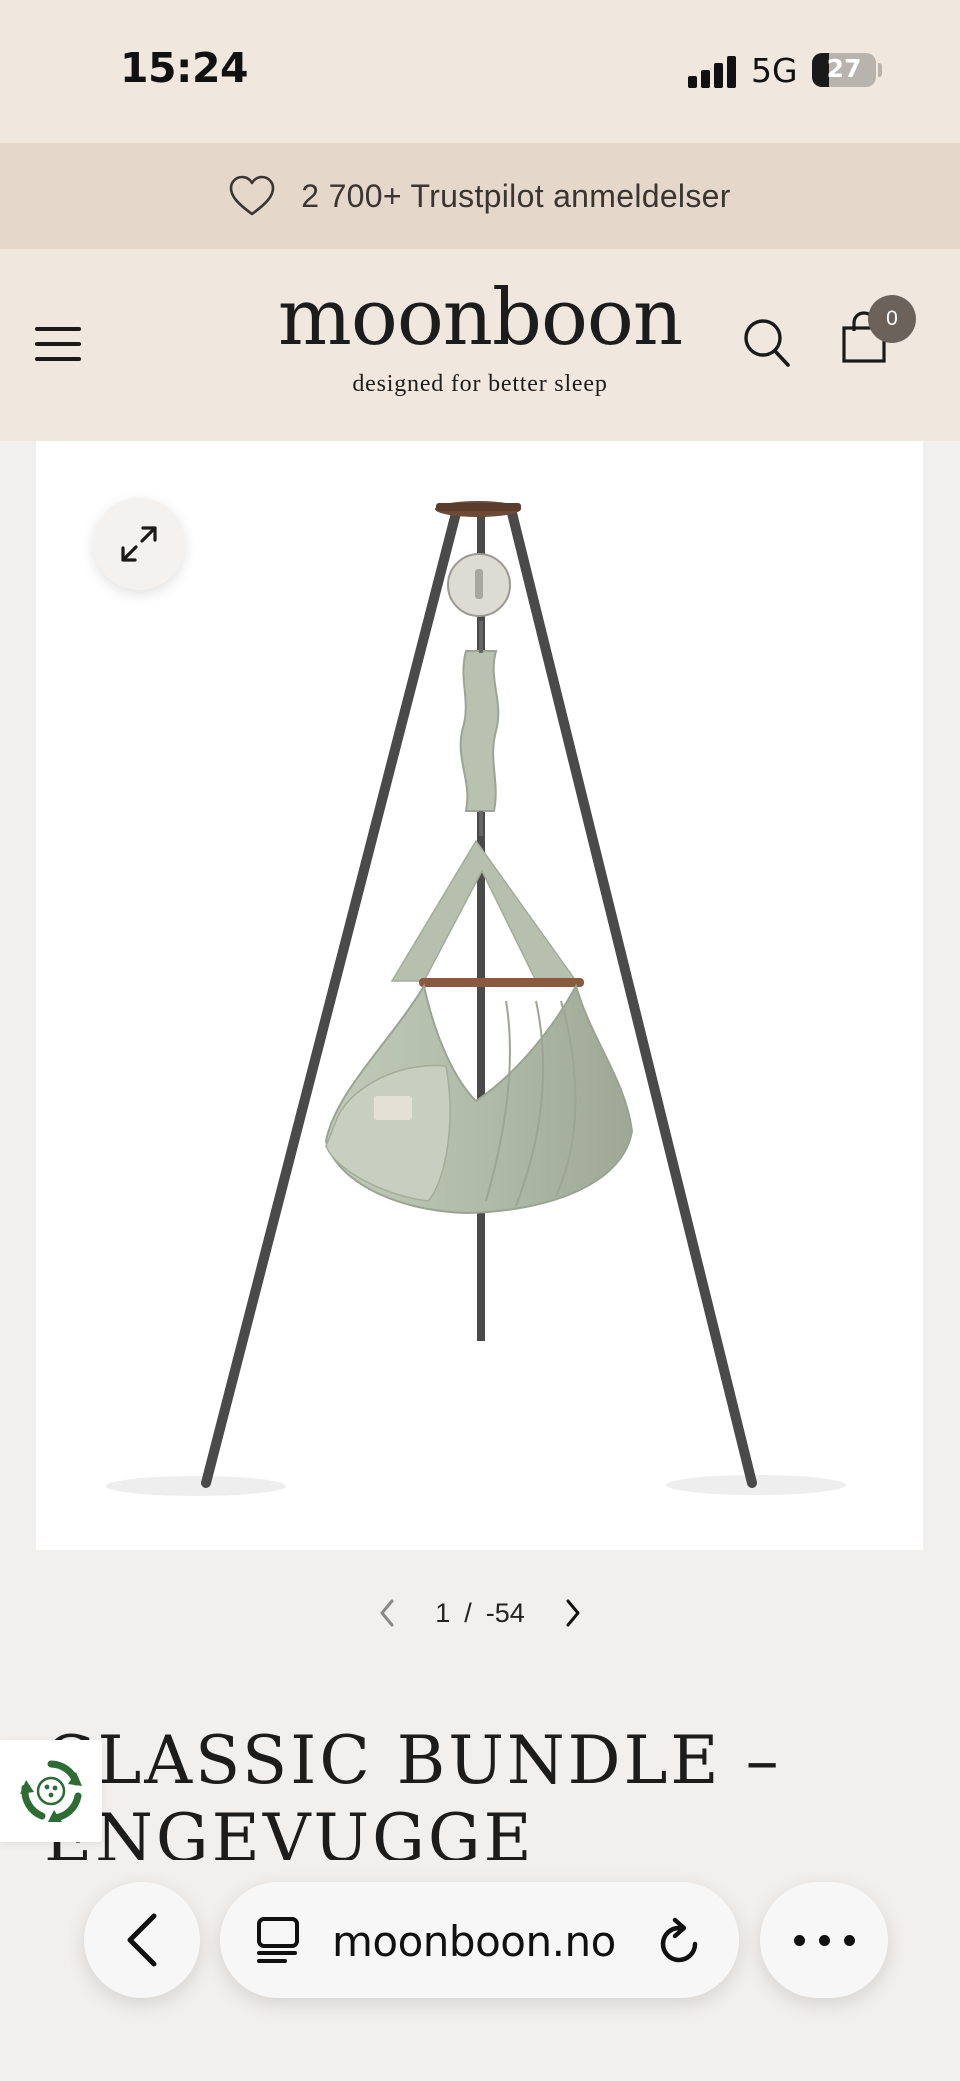  I want to click on brand-logo: moonboon, so click(480, 318).